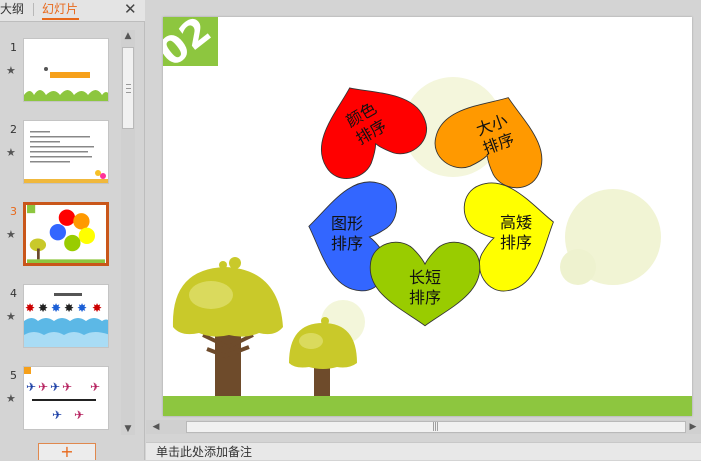  I want to click on slide-thumbnail-1-preview, so click(66, 70).